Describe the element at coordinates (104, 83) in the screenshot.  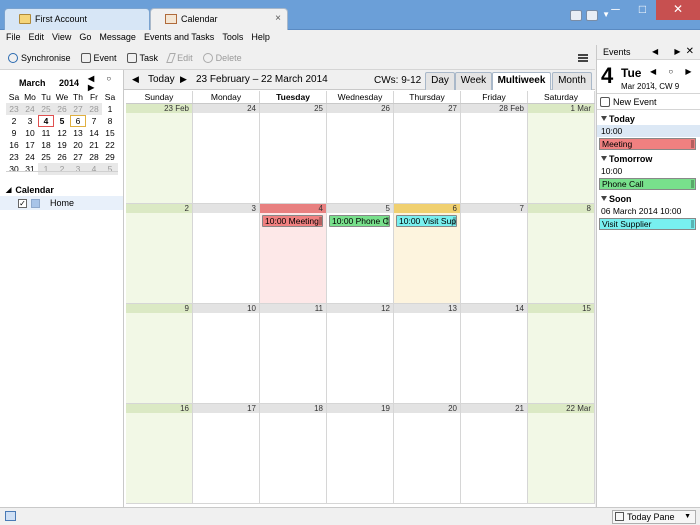
I see `mini-month-nav: ◀ ○ ▶` at that location.